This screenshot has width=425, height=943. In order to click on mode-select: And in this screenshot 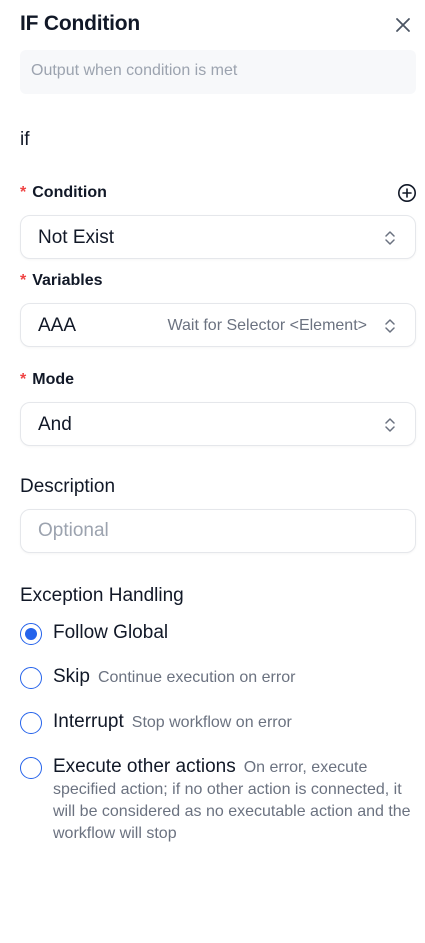, I will do `click(218, 424)`.